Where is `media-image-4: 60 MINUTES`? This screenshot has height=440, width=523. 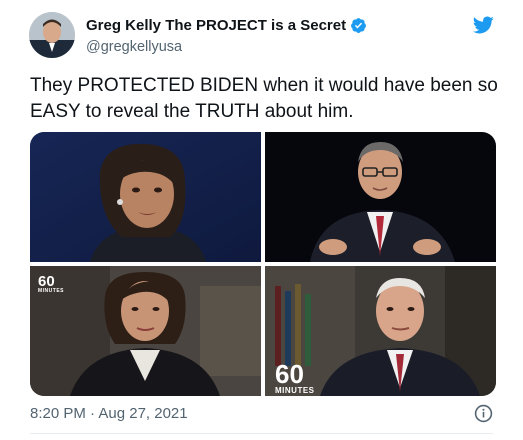
media-image-4: 60 MINUTES is located at coordinates (380, 331).